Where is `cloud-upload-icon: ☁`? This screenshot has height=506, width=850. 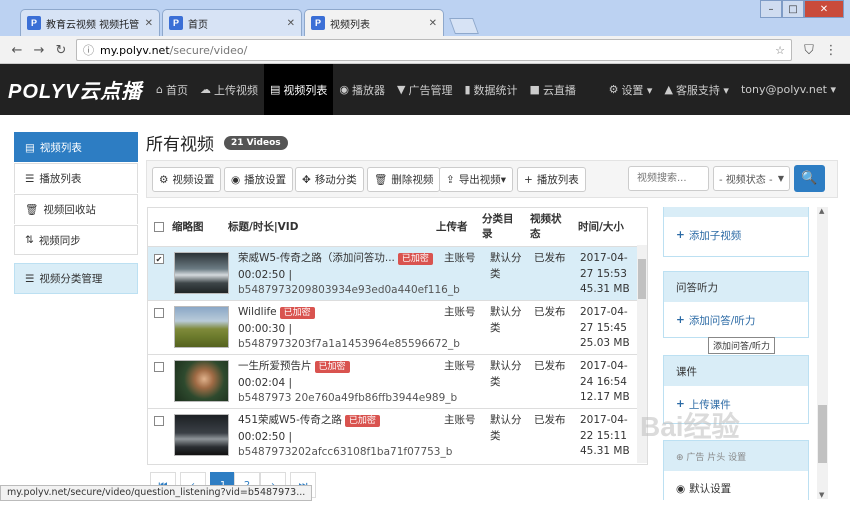
cloud-upload-icon: ☁ is located at coordinates (205, 89).